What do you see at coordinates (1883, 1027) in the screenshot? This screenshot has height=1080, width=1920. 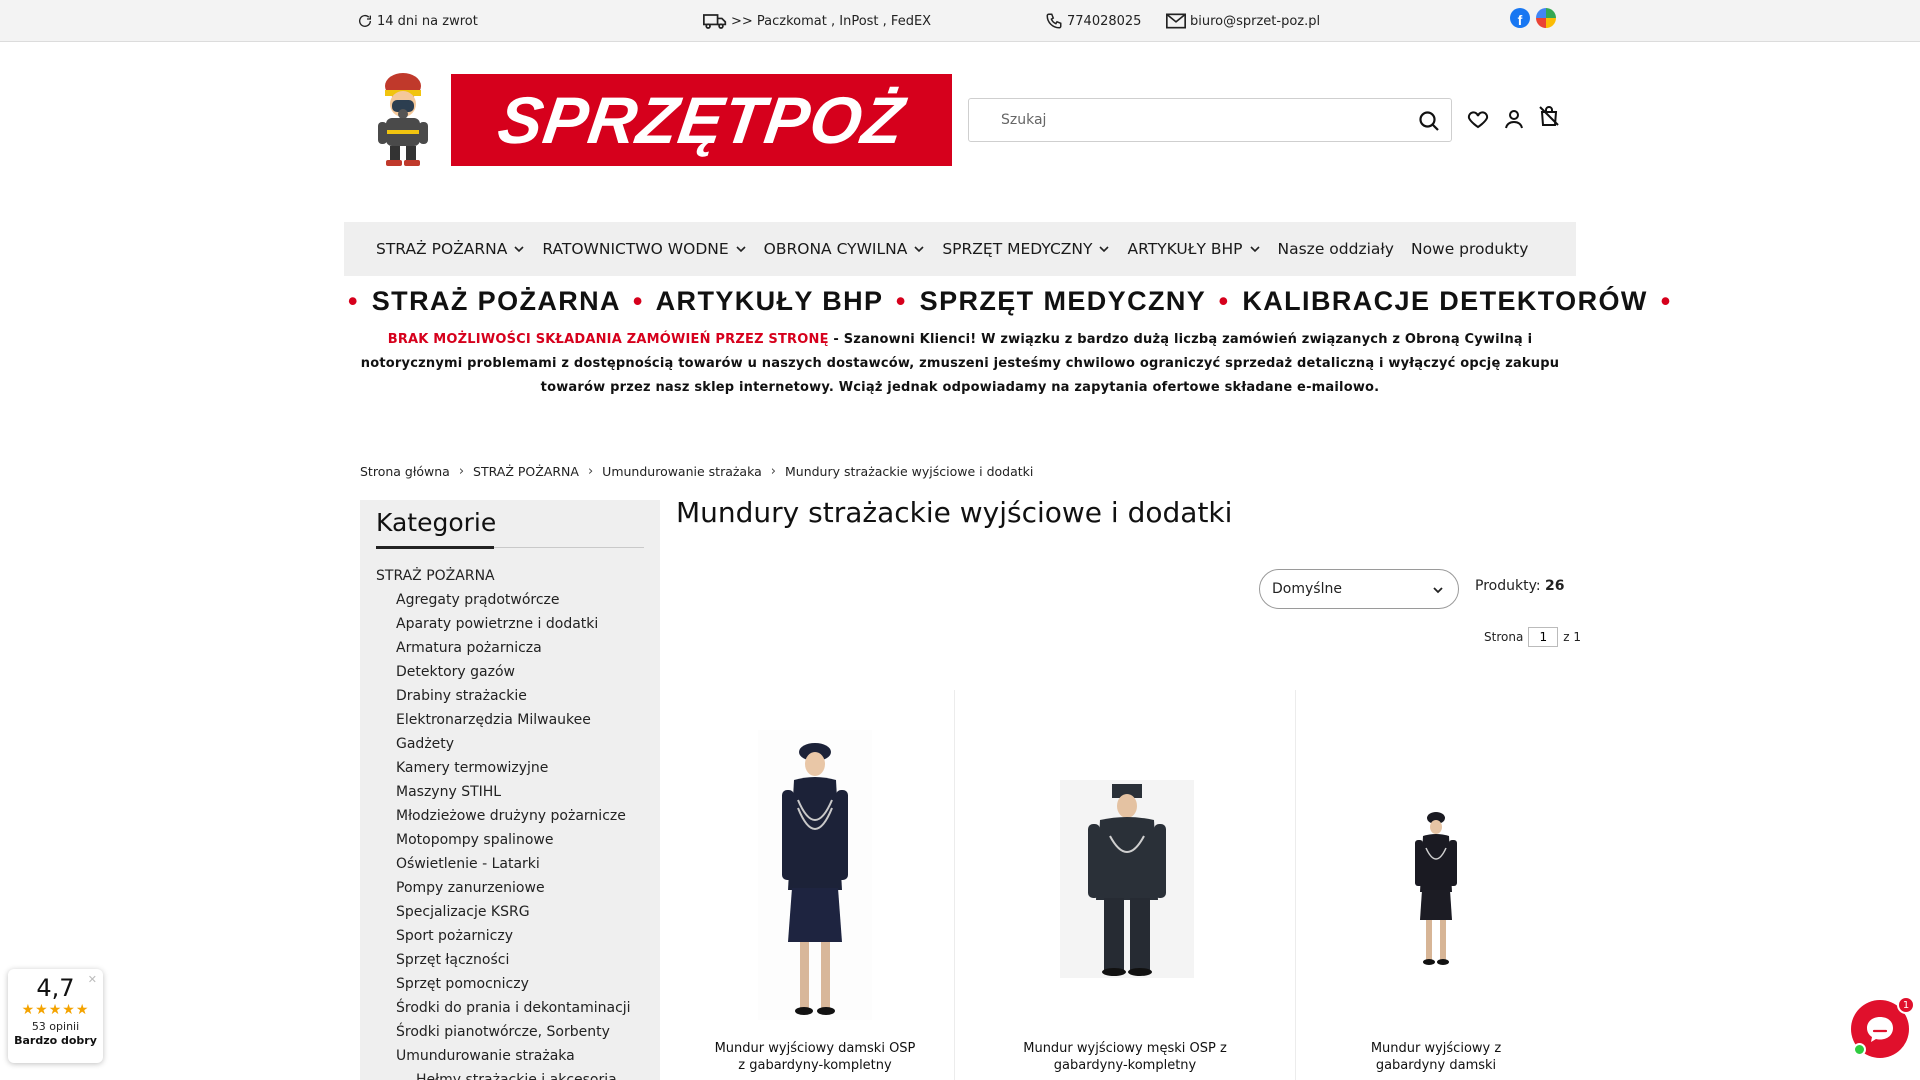 I see `chat-button: 1` at bounding box center [1883, 1027].